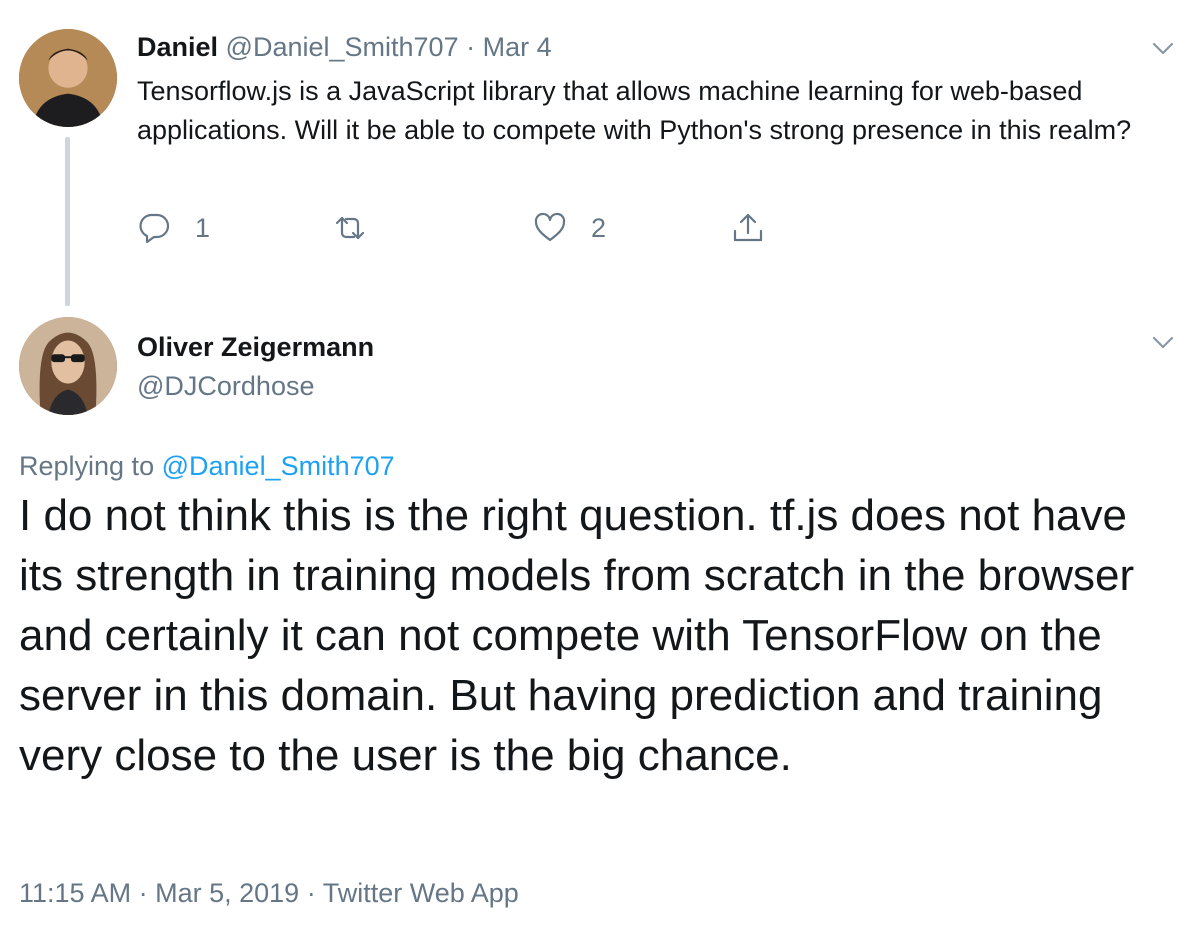 The image size is (1199, 939). I want to click on tweet-header: Daniel @Daniel_Smith707 · Mar 4, so click(344, 47).